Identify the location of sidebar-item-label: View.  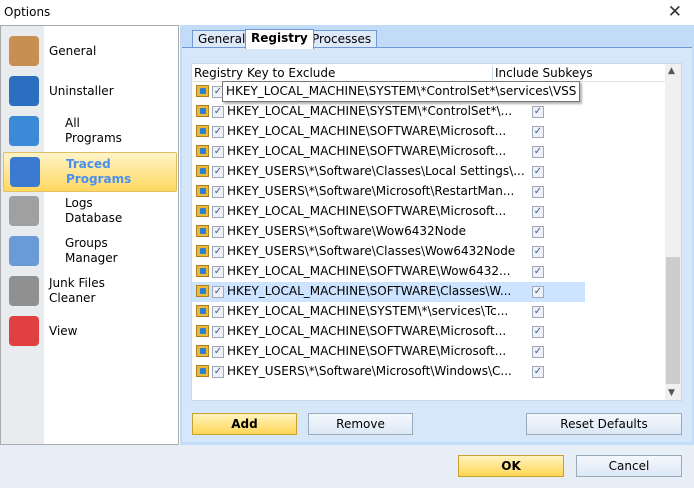
(63, 331).